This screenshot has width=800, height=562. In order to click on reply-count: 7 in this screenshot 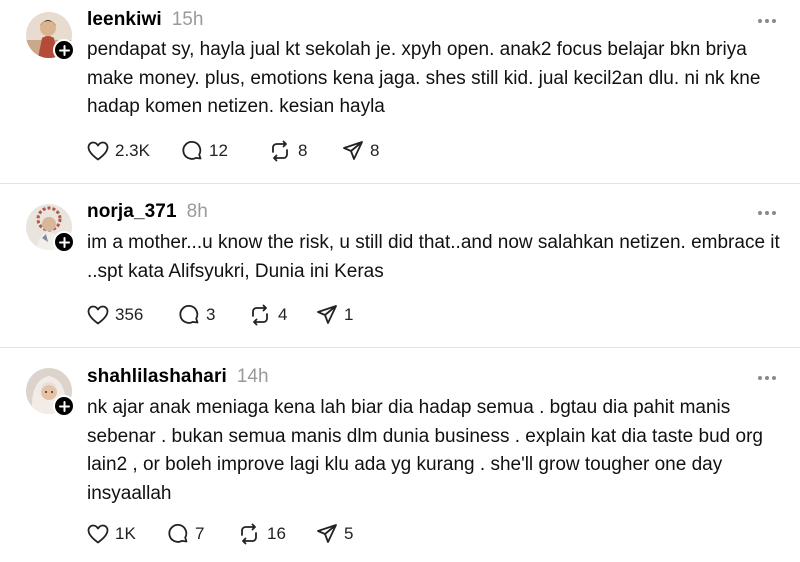, I will do `click(200, 533)`.